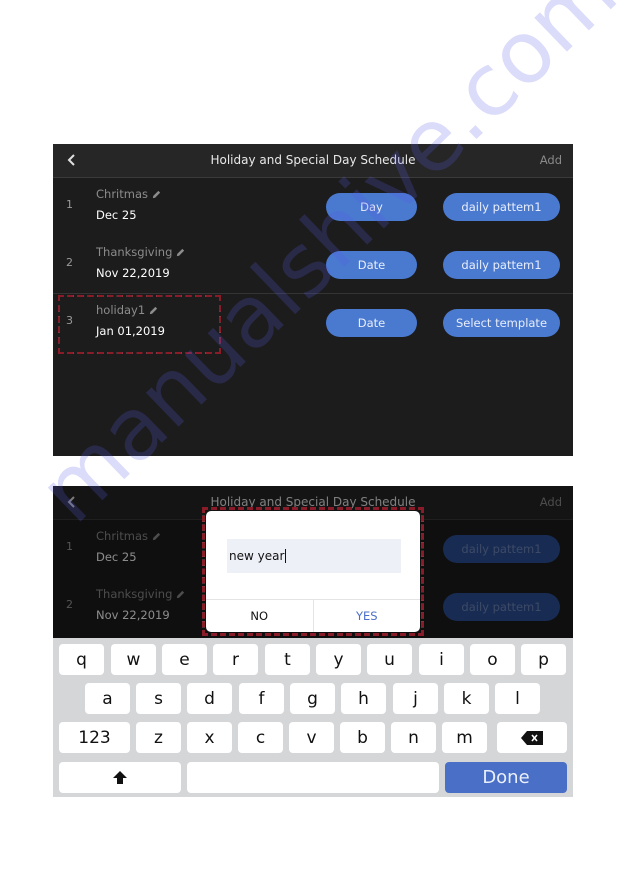 Image resolution: width=626 pixels, height=893 pixels. Describe the element at coordinates (158, 698) in the screenshot. I see `key: s` at that location.